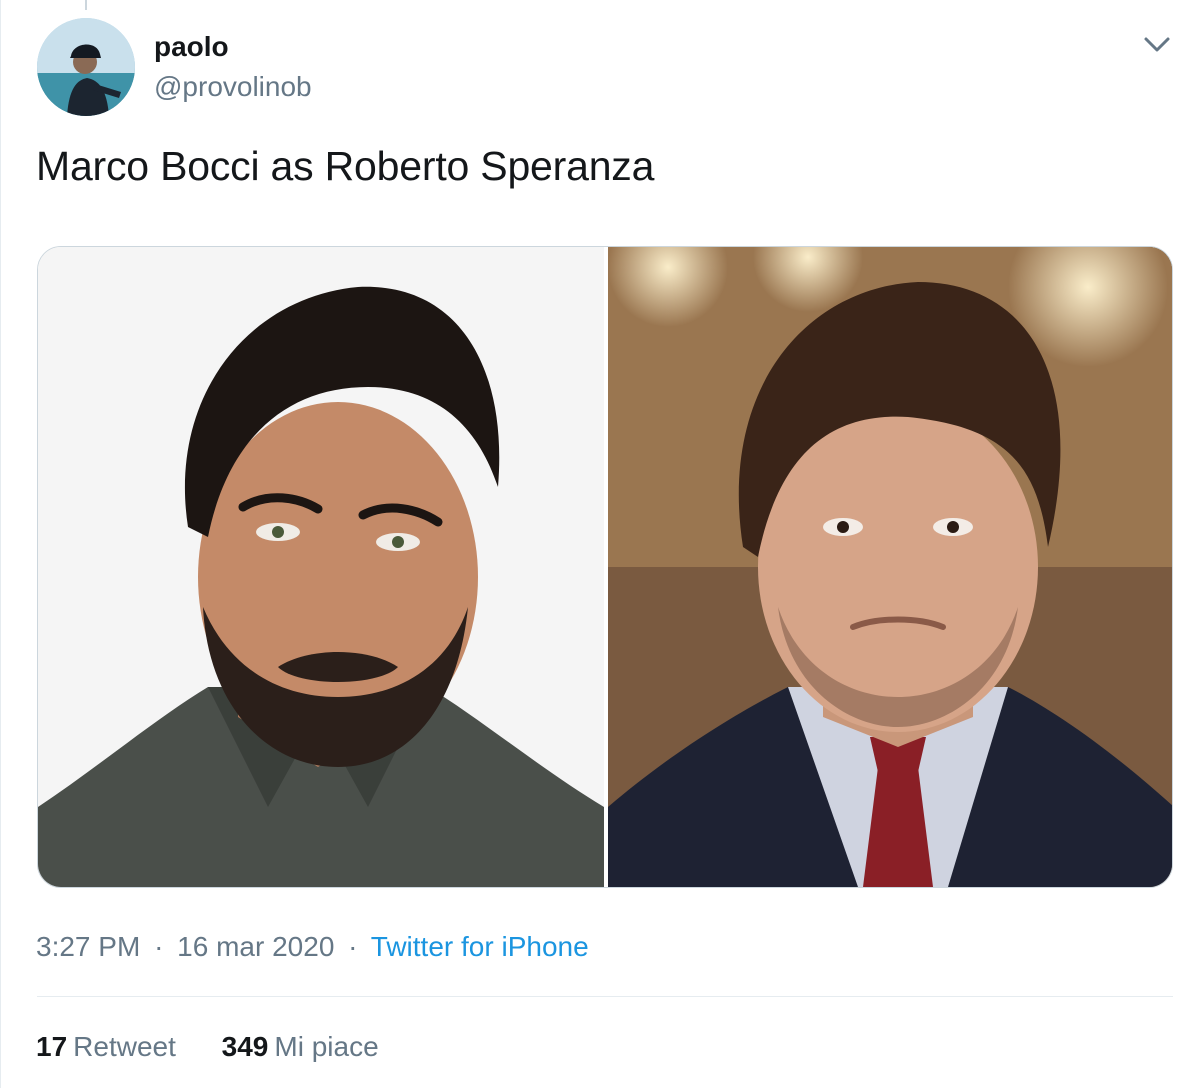  Describe the element at coordinates (86, 5) in the screenshot. I see `thread-connector-line` at that location.